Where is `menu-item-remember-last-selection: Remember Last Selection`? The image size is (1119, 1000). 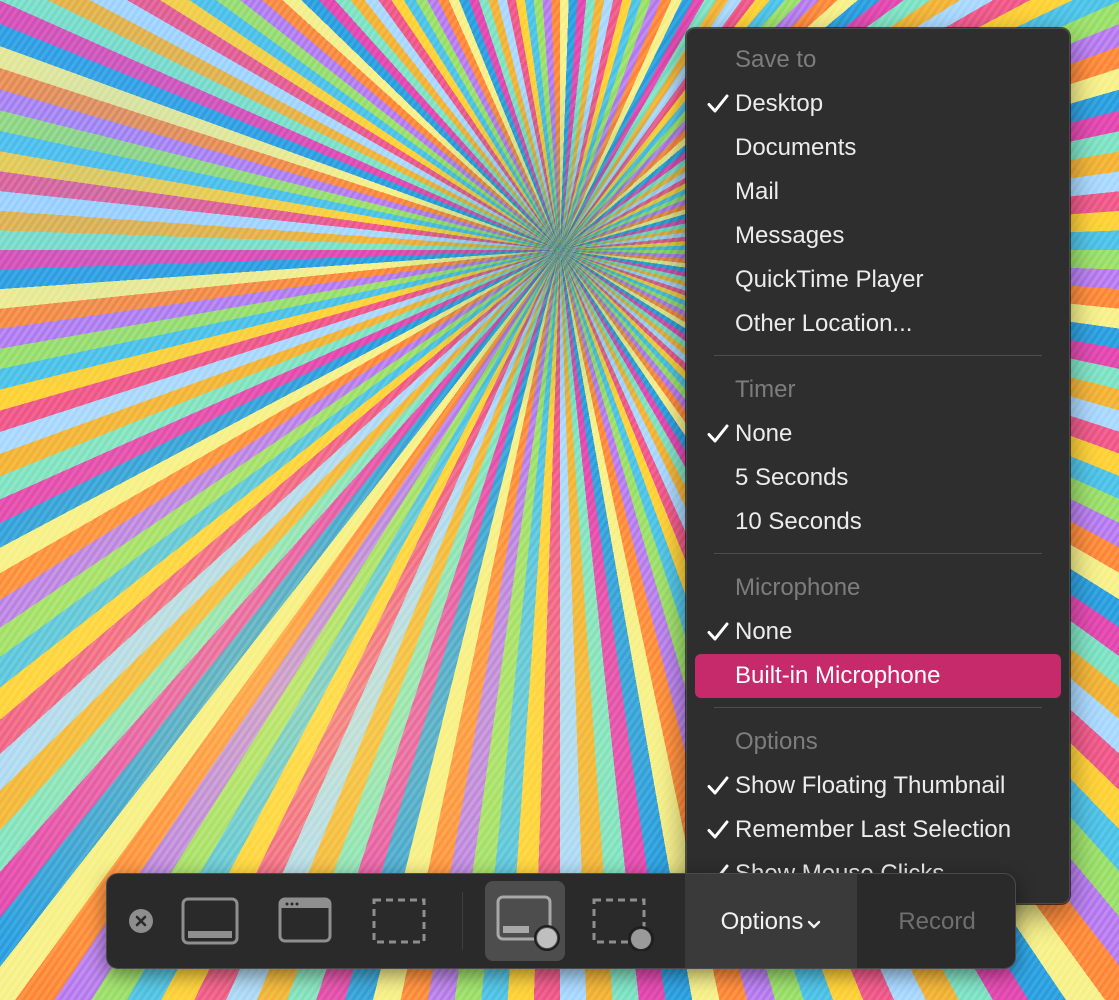
menu-item-remember-last-selection: Remember Last Selection is located at coordinates (878, 830).